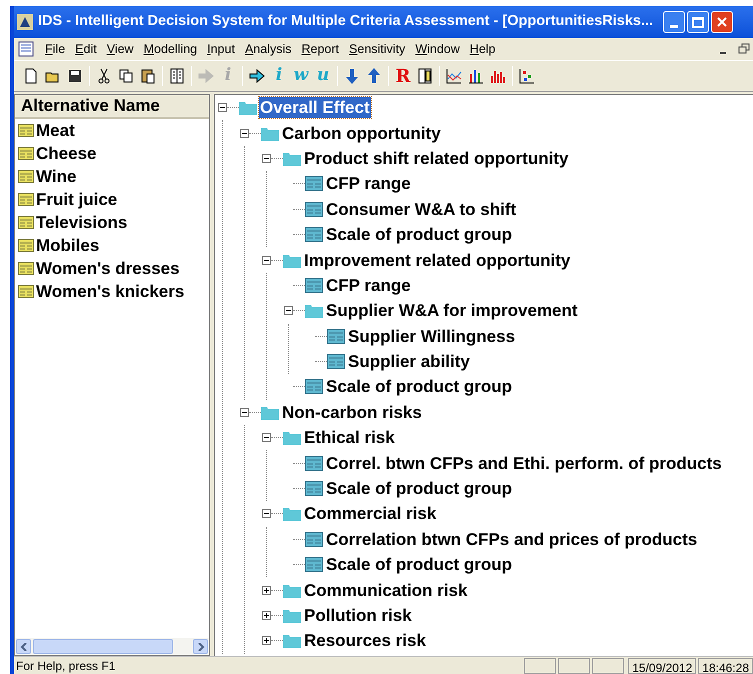 This screenshot has width=753, height=674. What do you see at coordinates (268, 49) in the screenshot?
I see `menu-item: Analysis` at bounding box center [268, 49].